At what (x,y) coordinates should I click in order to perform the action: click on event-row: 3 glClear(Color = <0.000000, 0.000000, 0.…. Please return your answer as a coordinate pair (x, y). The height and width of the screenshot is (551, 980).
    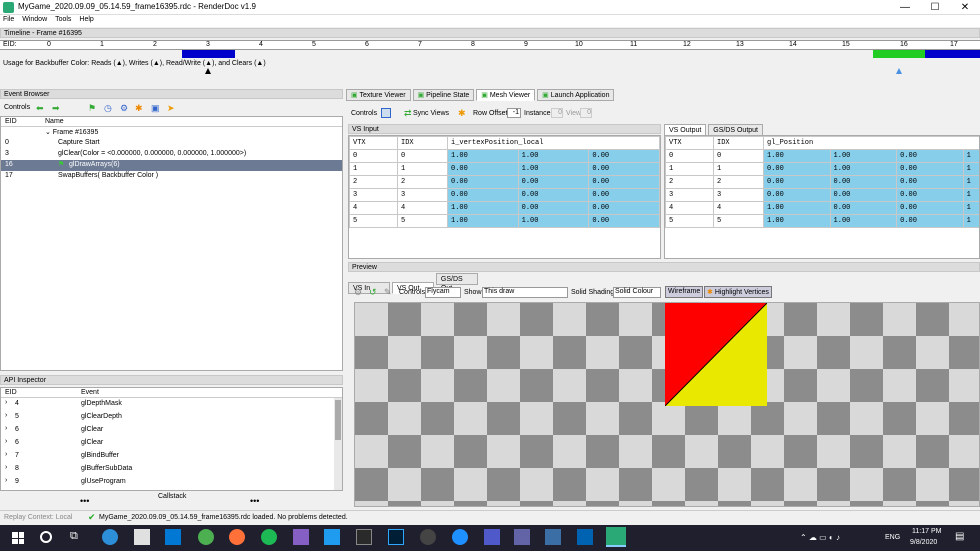
    Looking at the image, I should click on (171, 154).